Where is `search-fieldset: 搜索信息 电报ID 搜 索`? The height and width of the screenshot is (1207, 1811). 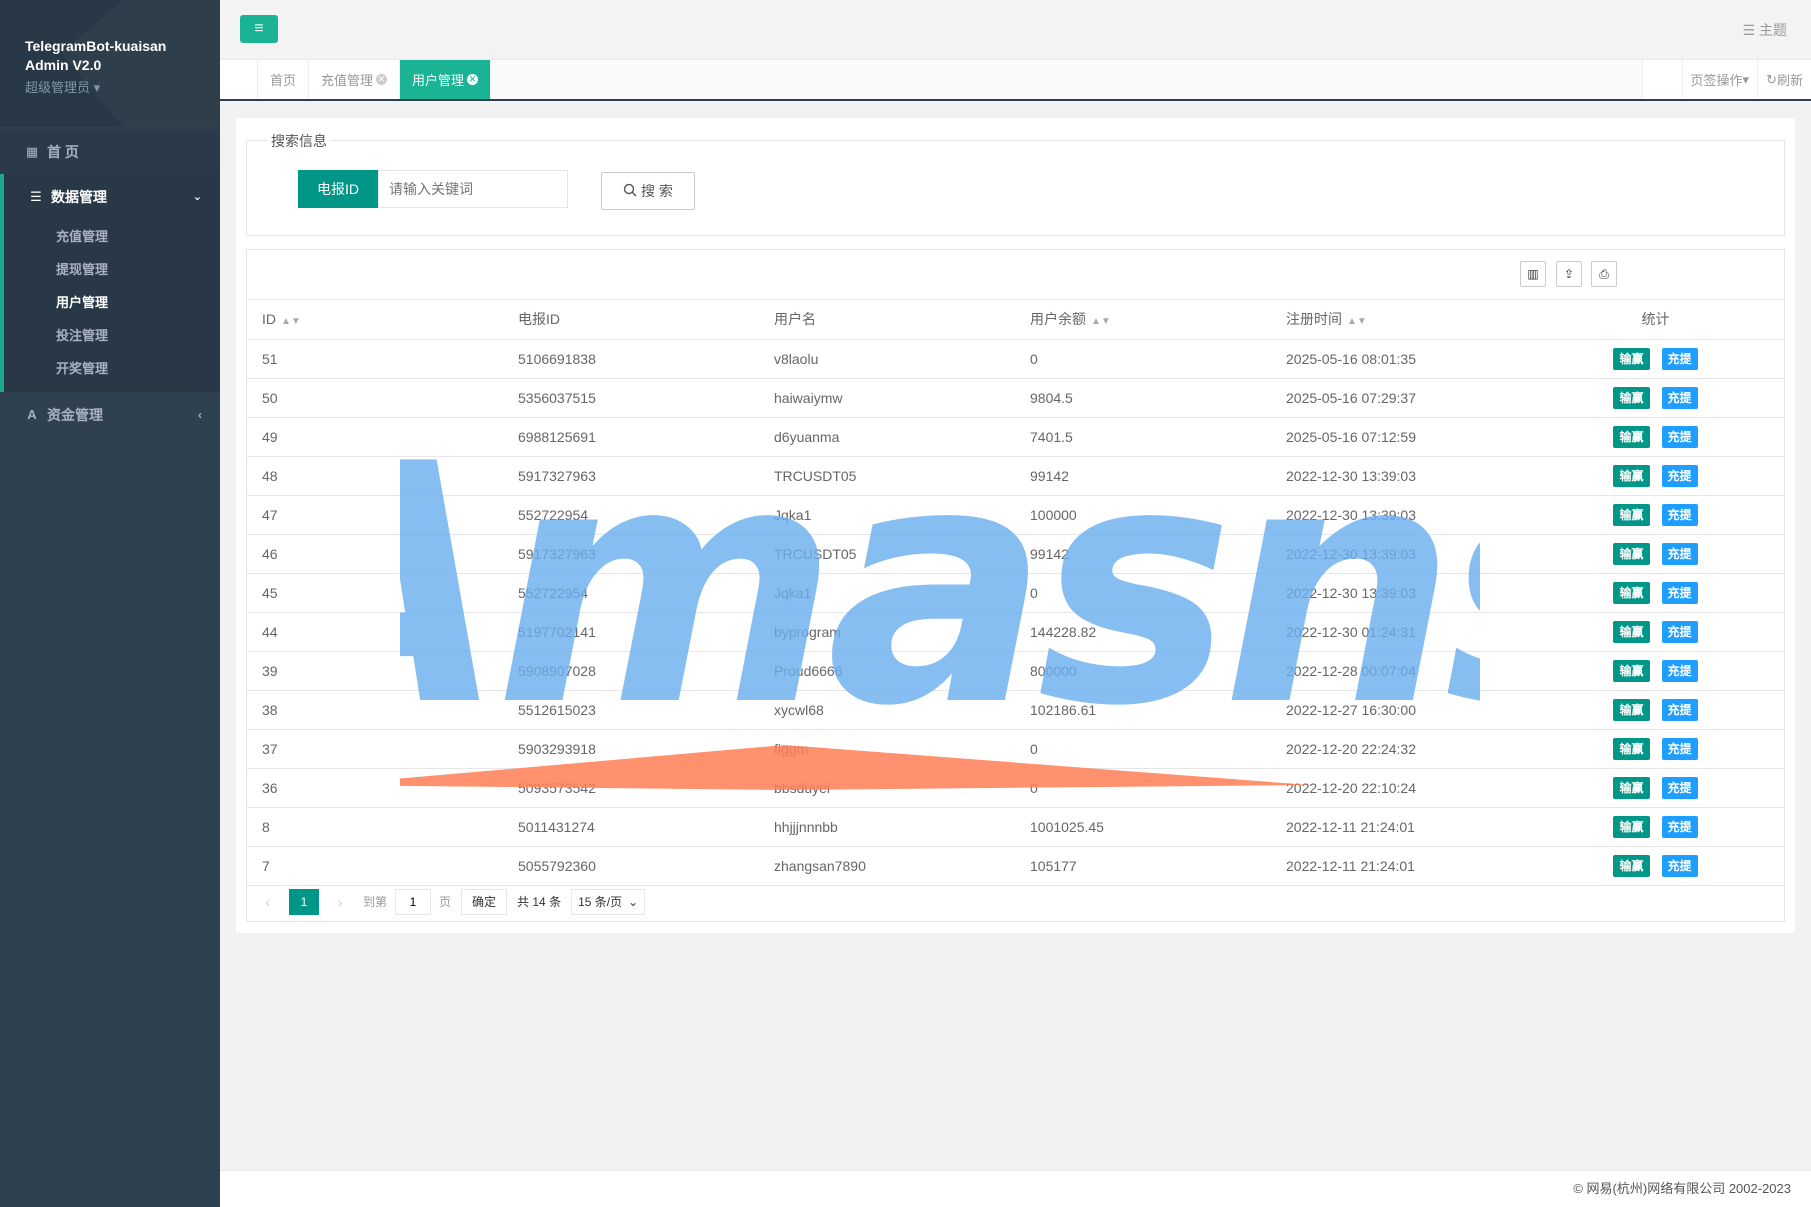 search-fieldset: 搜索信息 电报ID 搜 索 is located at coordinates (1015, 183).